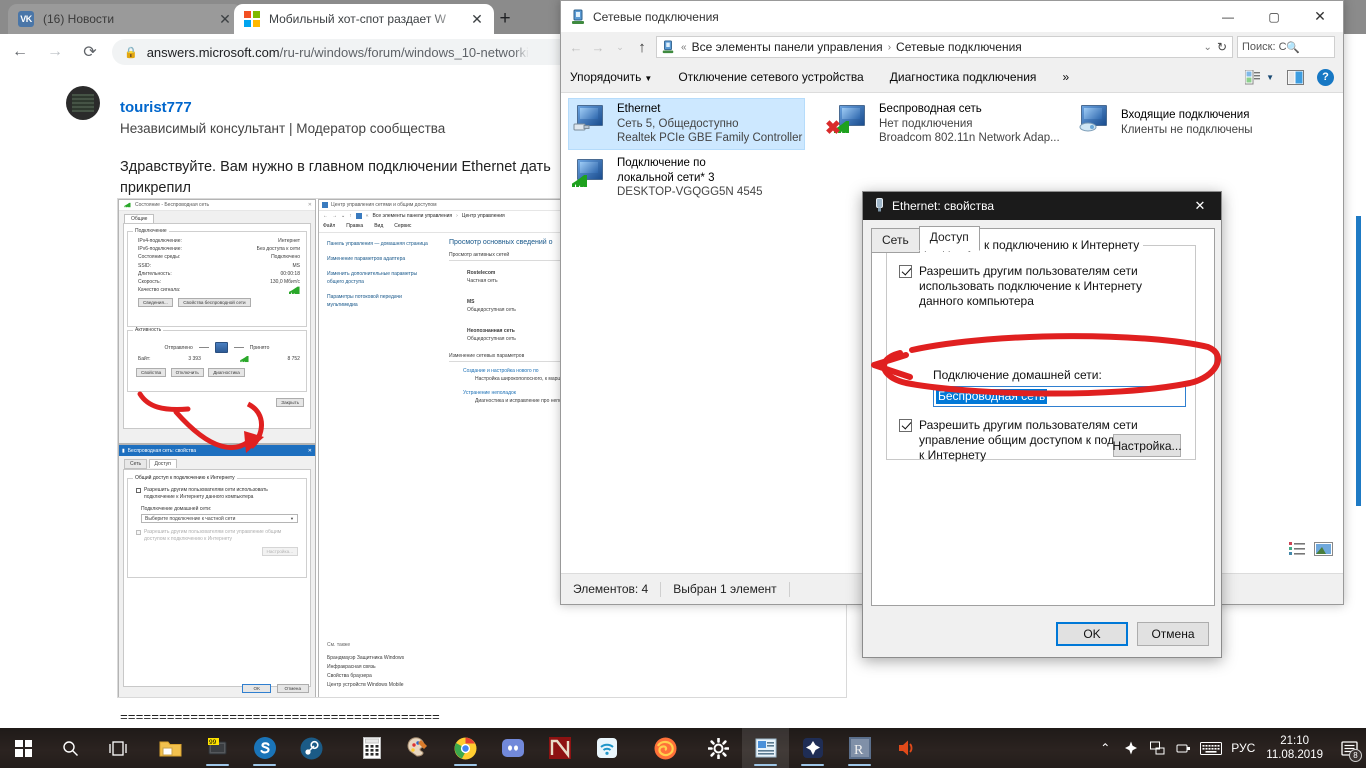  I want to click on menu-view: Вид, so click(378, 226).